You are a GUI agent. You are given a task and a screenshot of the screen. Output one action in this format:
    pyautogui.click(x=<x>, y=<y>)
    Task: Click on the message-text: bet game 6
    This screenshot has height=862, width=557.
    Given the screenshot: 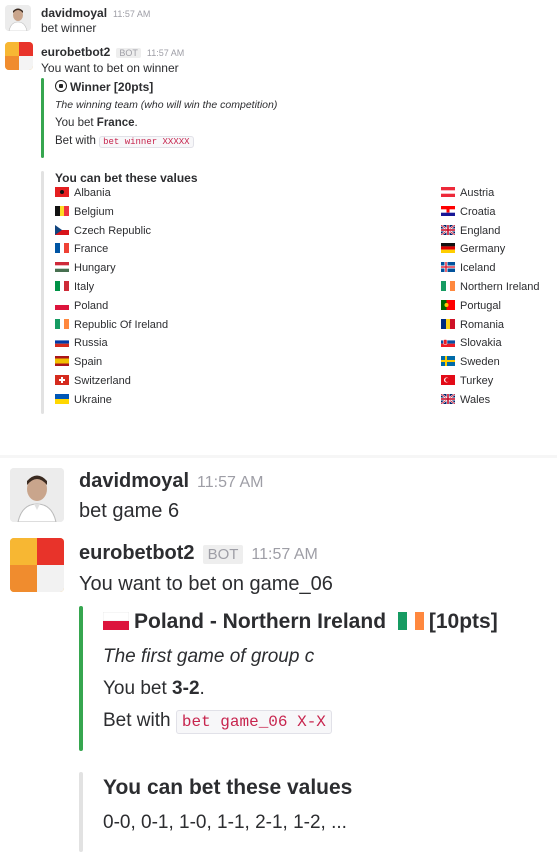 What is the action you would take?
    pyautogui.click(x=129, y=511)
    